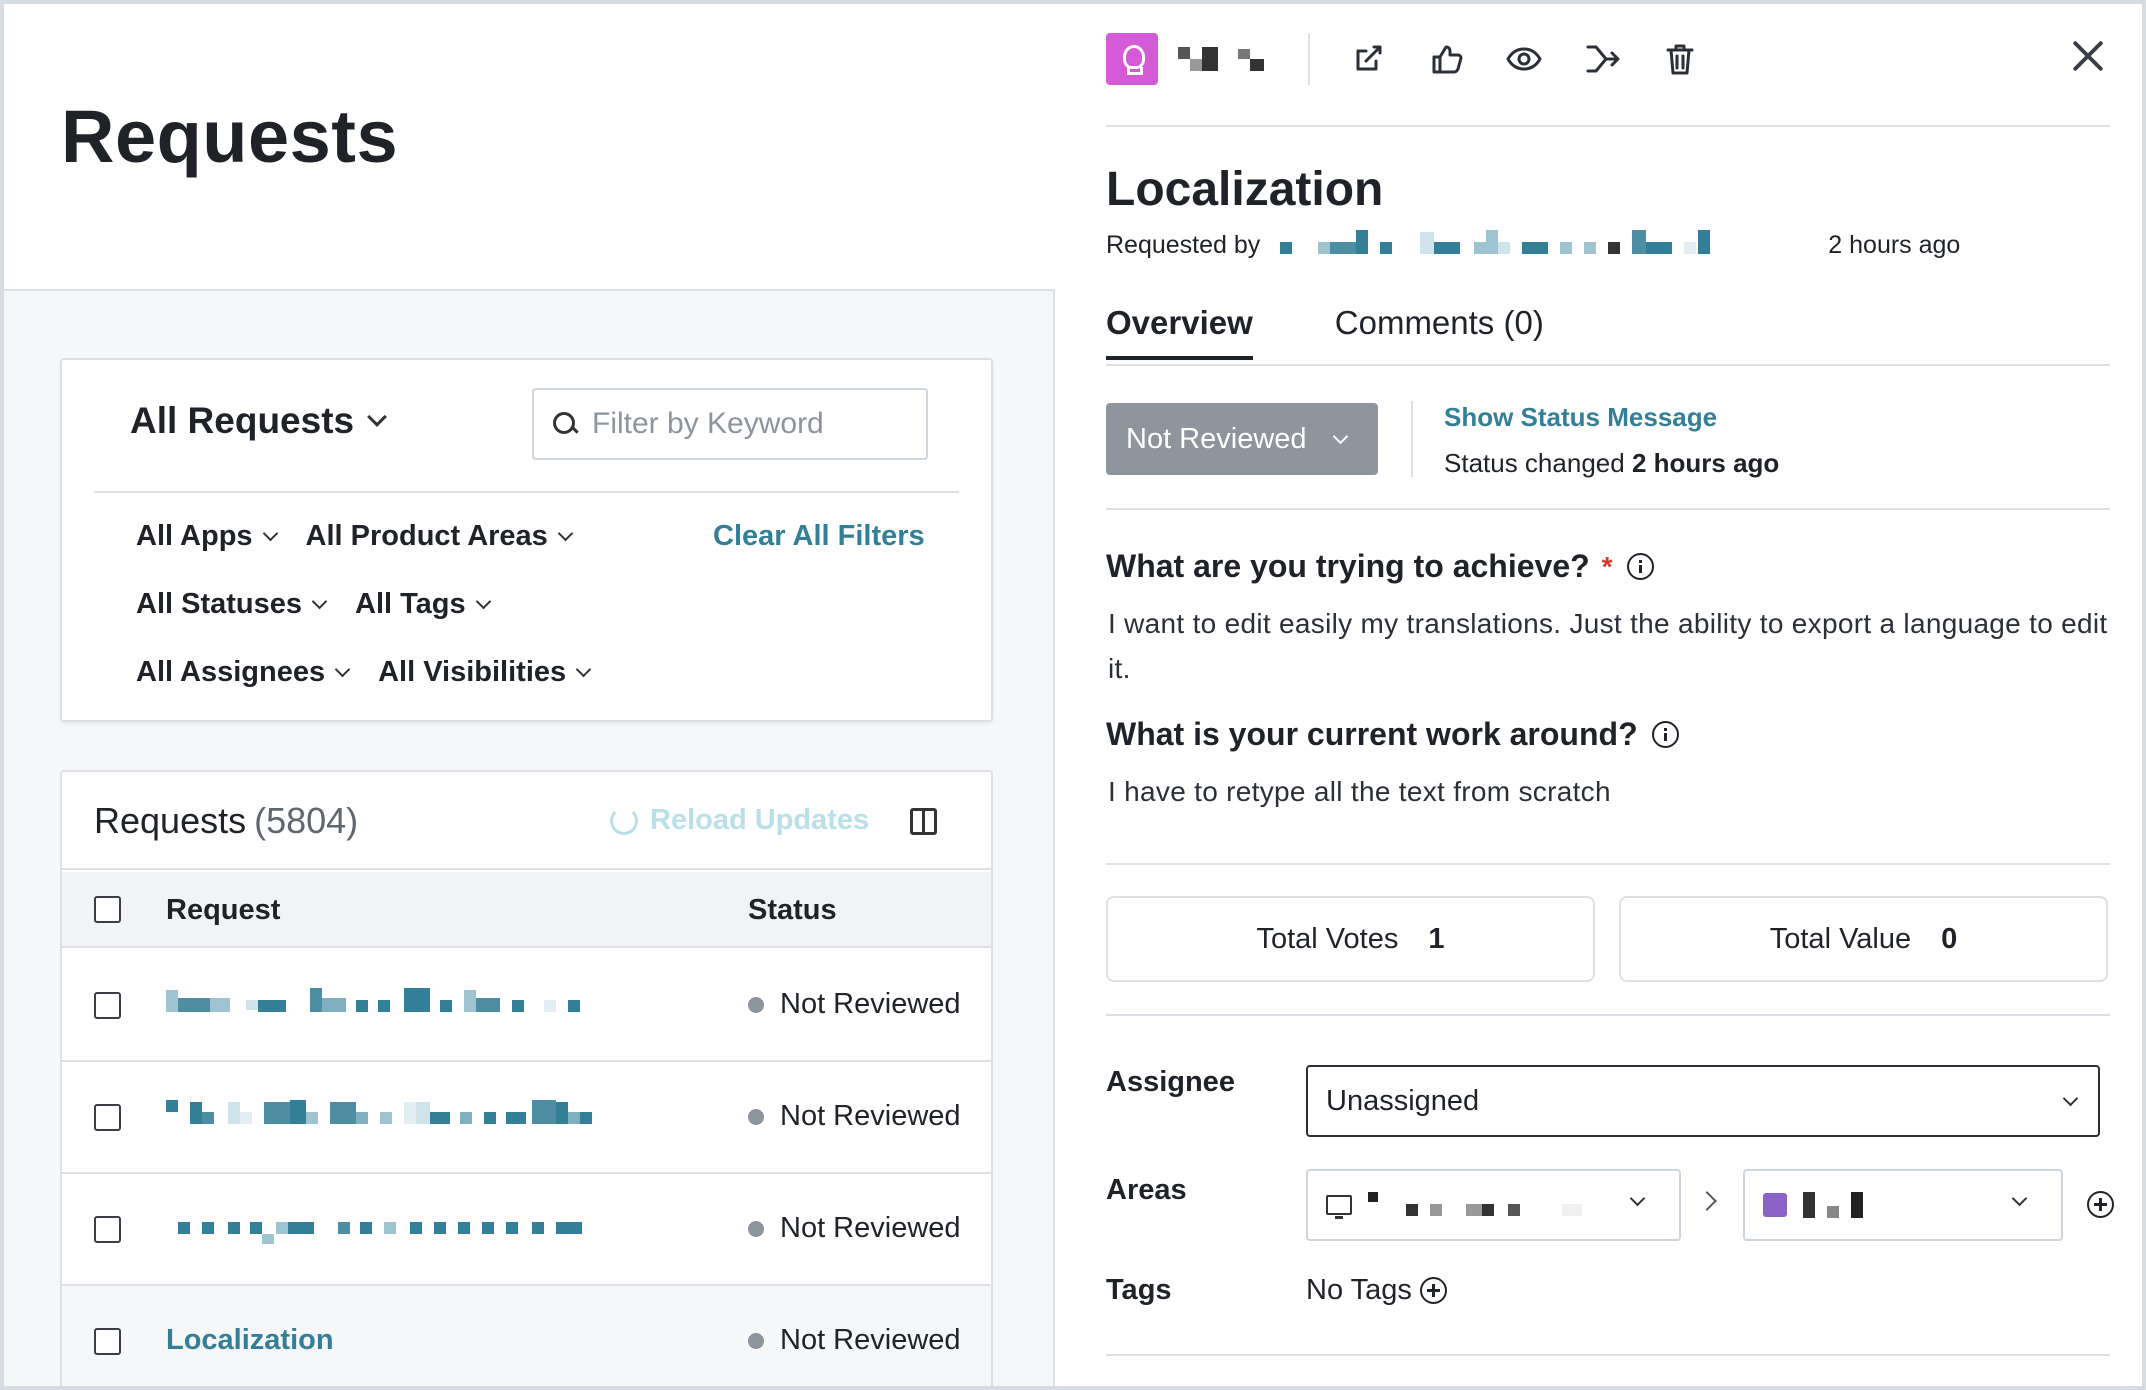 The width and height of the screenshot is (2146, 1390). I want to click on table-header: Request Status, so click(526, 910).